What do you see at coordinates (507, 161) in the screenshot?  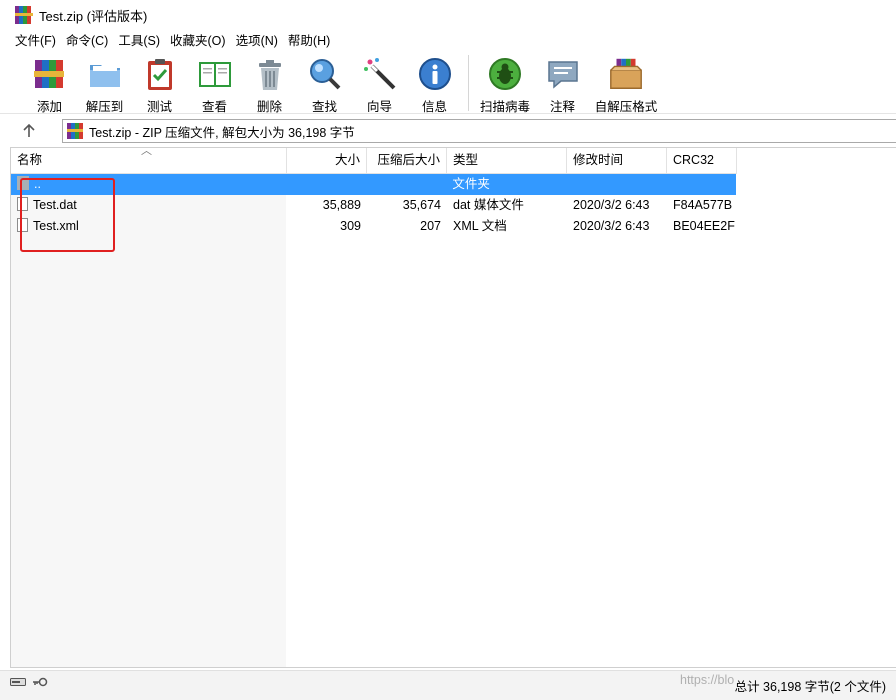 I see `column-header-type: 类型` at bounding box center [507, 161].